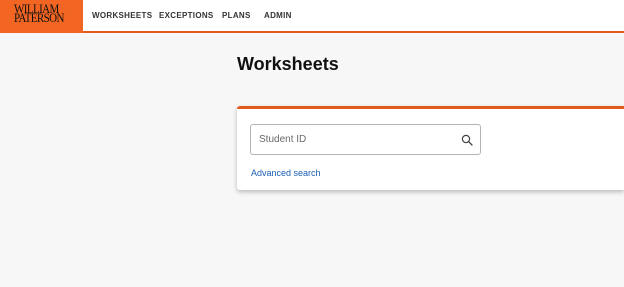 The height and width of the screenshot is (287, 624). What do you see at coordinates (278, 15) in the screenshot?
I see `nav-admin: ADMIN` at bounding box center [278, 15].